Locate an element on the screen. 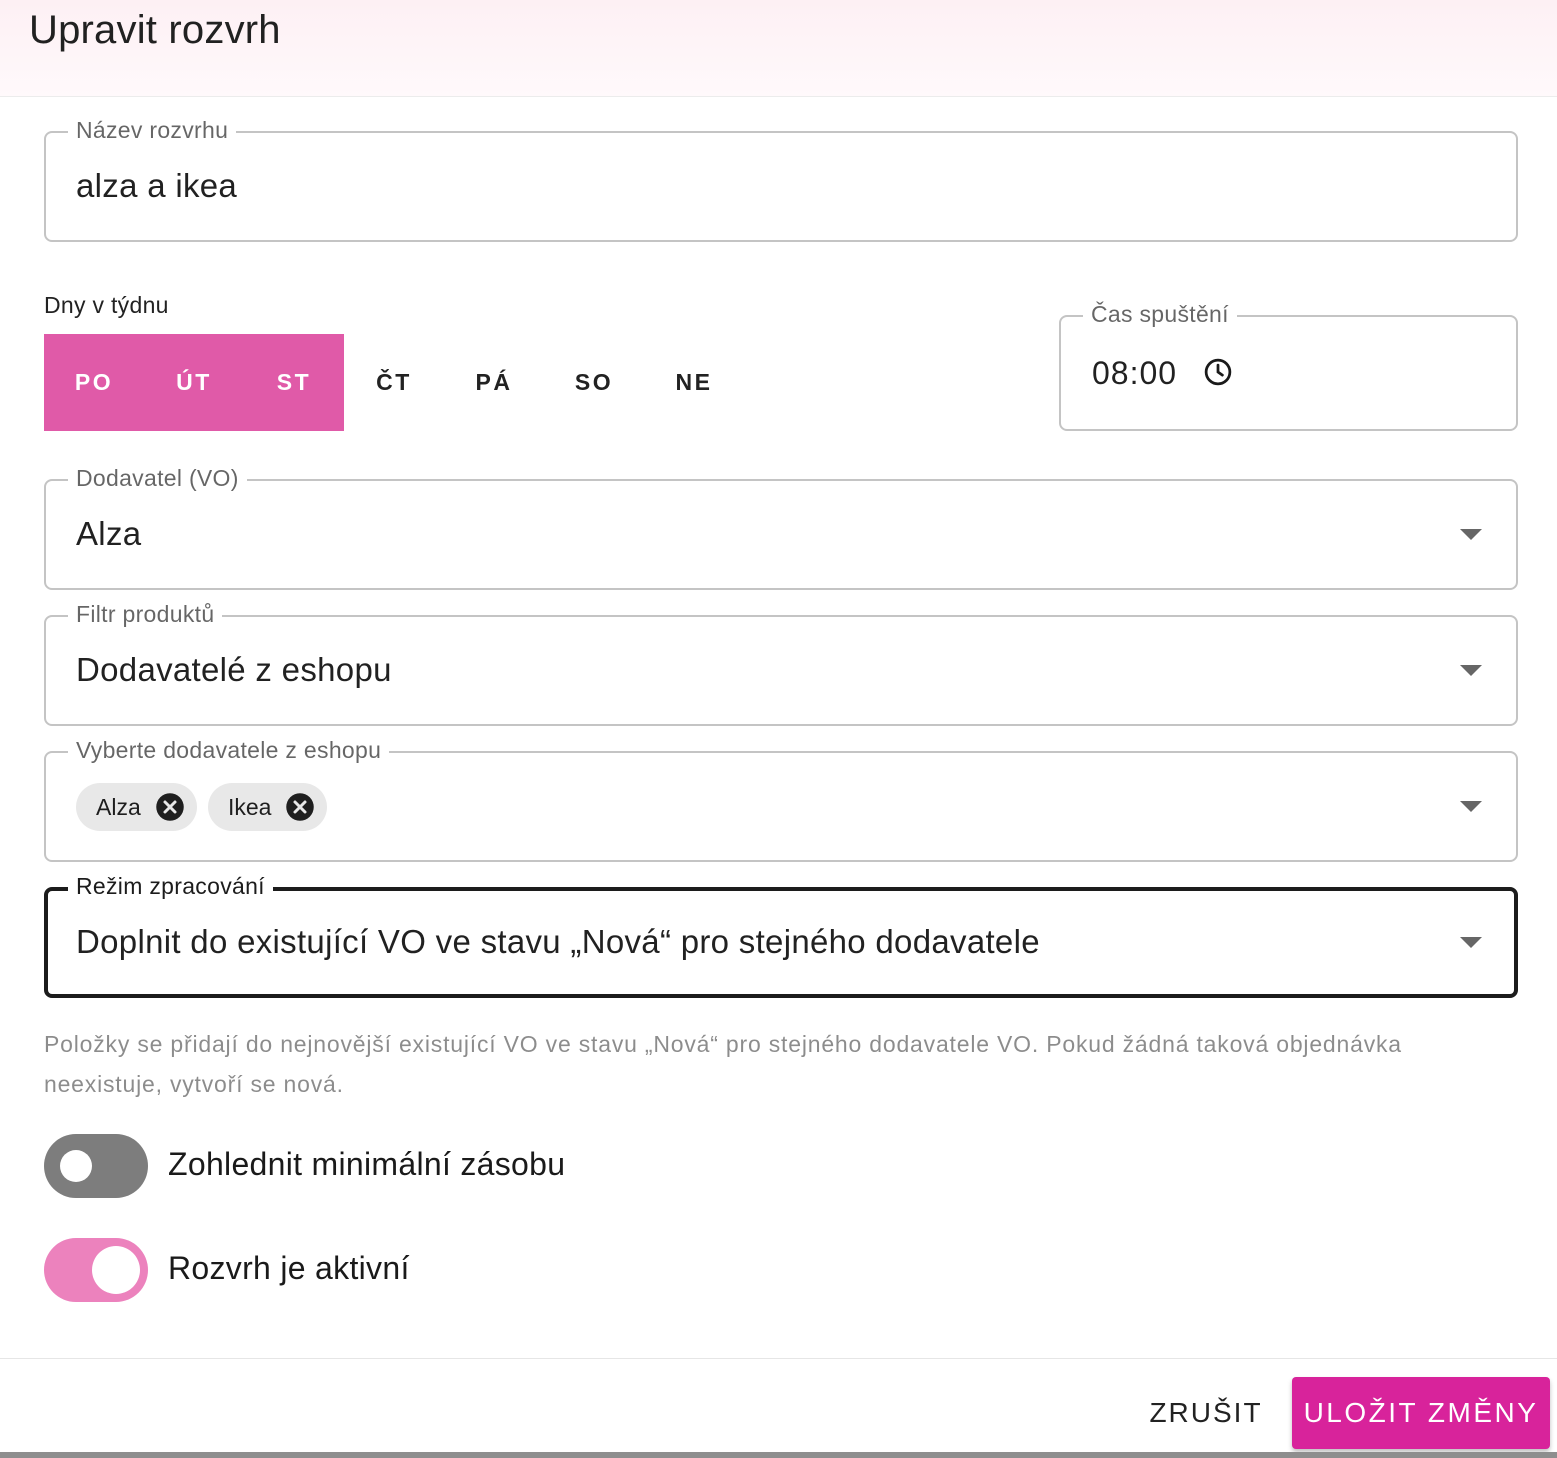 The width and height of the screenshot is (1557, 1458). day-toggle-thu: ČT is located at coordinates (394, 382).